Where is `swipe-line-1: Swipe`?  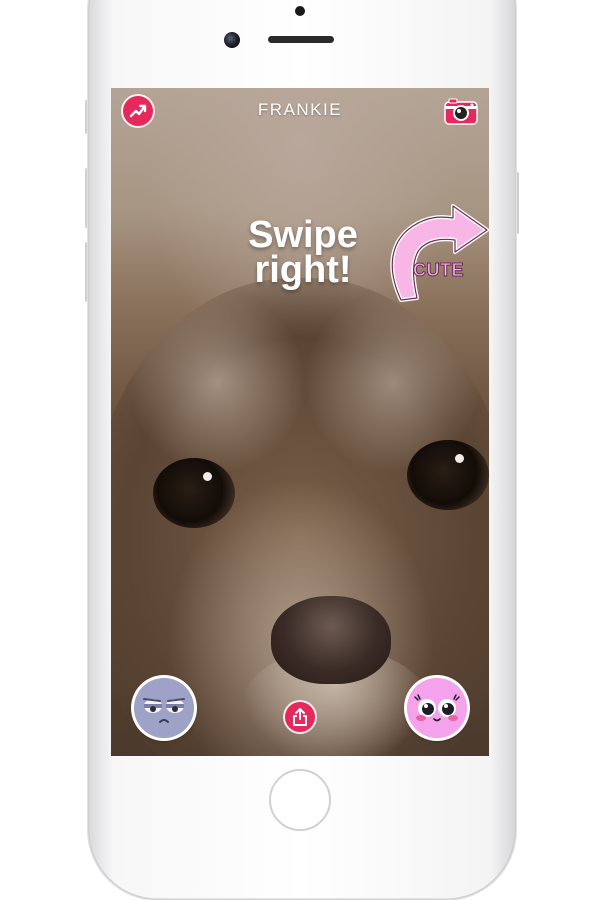
swipe-line-1: Swipe is located at coordinates (303, 235).